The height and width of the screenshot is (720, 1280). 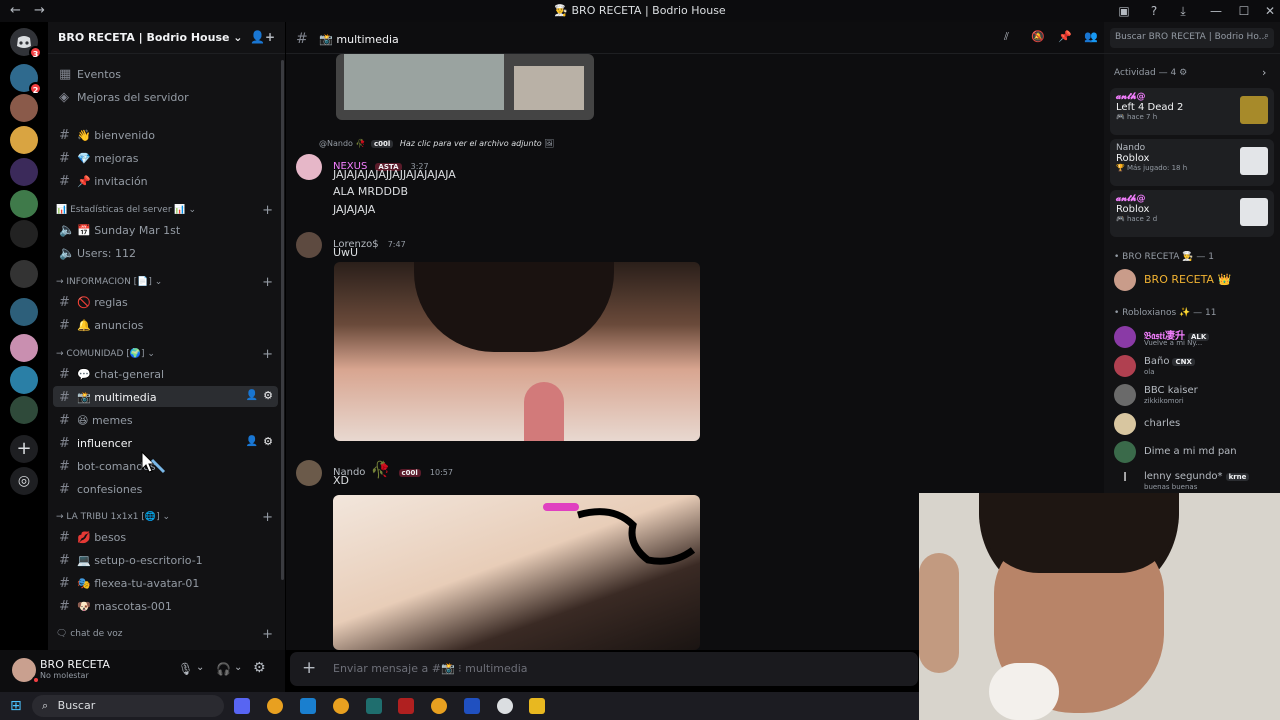 What do you see at coordinates (242, 706) in the screenshot?
I see `discord-app-icon` at bounding box center [242, 706].